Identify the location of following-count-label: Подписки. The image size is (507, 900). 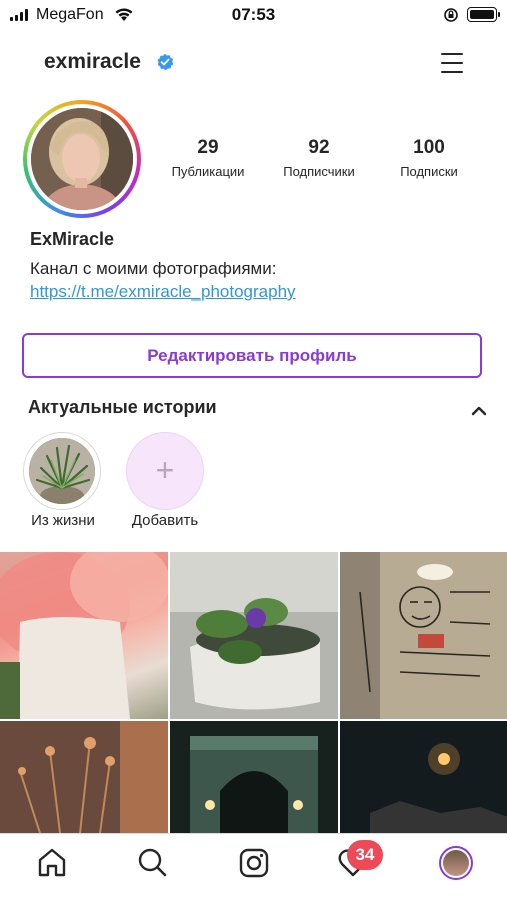
(429, 171).